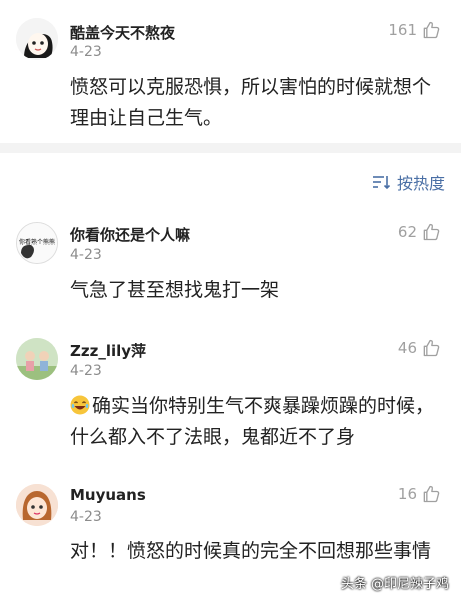 The image size is (461, 602). Describe the element at coordinates (80, 405) in the screenshot. I see `laughing-emoji-icon` at that location.